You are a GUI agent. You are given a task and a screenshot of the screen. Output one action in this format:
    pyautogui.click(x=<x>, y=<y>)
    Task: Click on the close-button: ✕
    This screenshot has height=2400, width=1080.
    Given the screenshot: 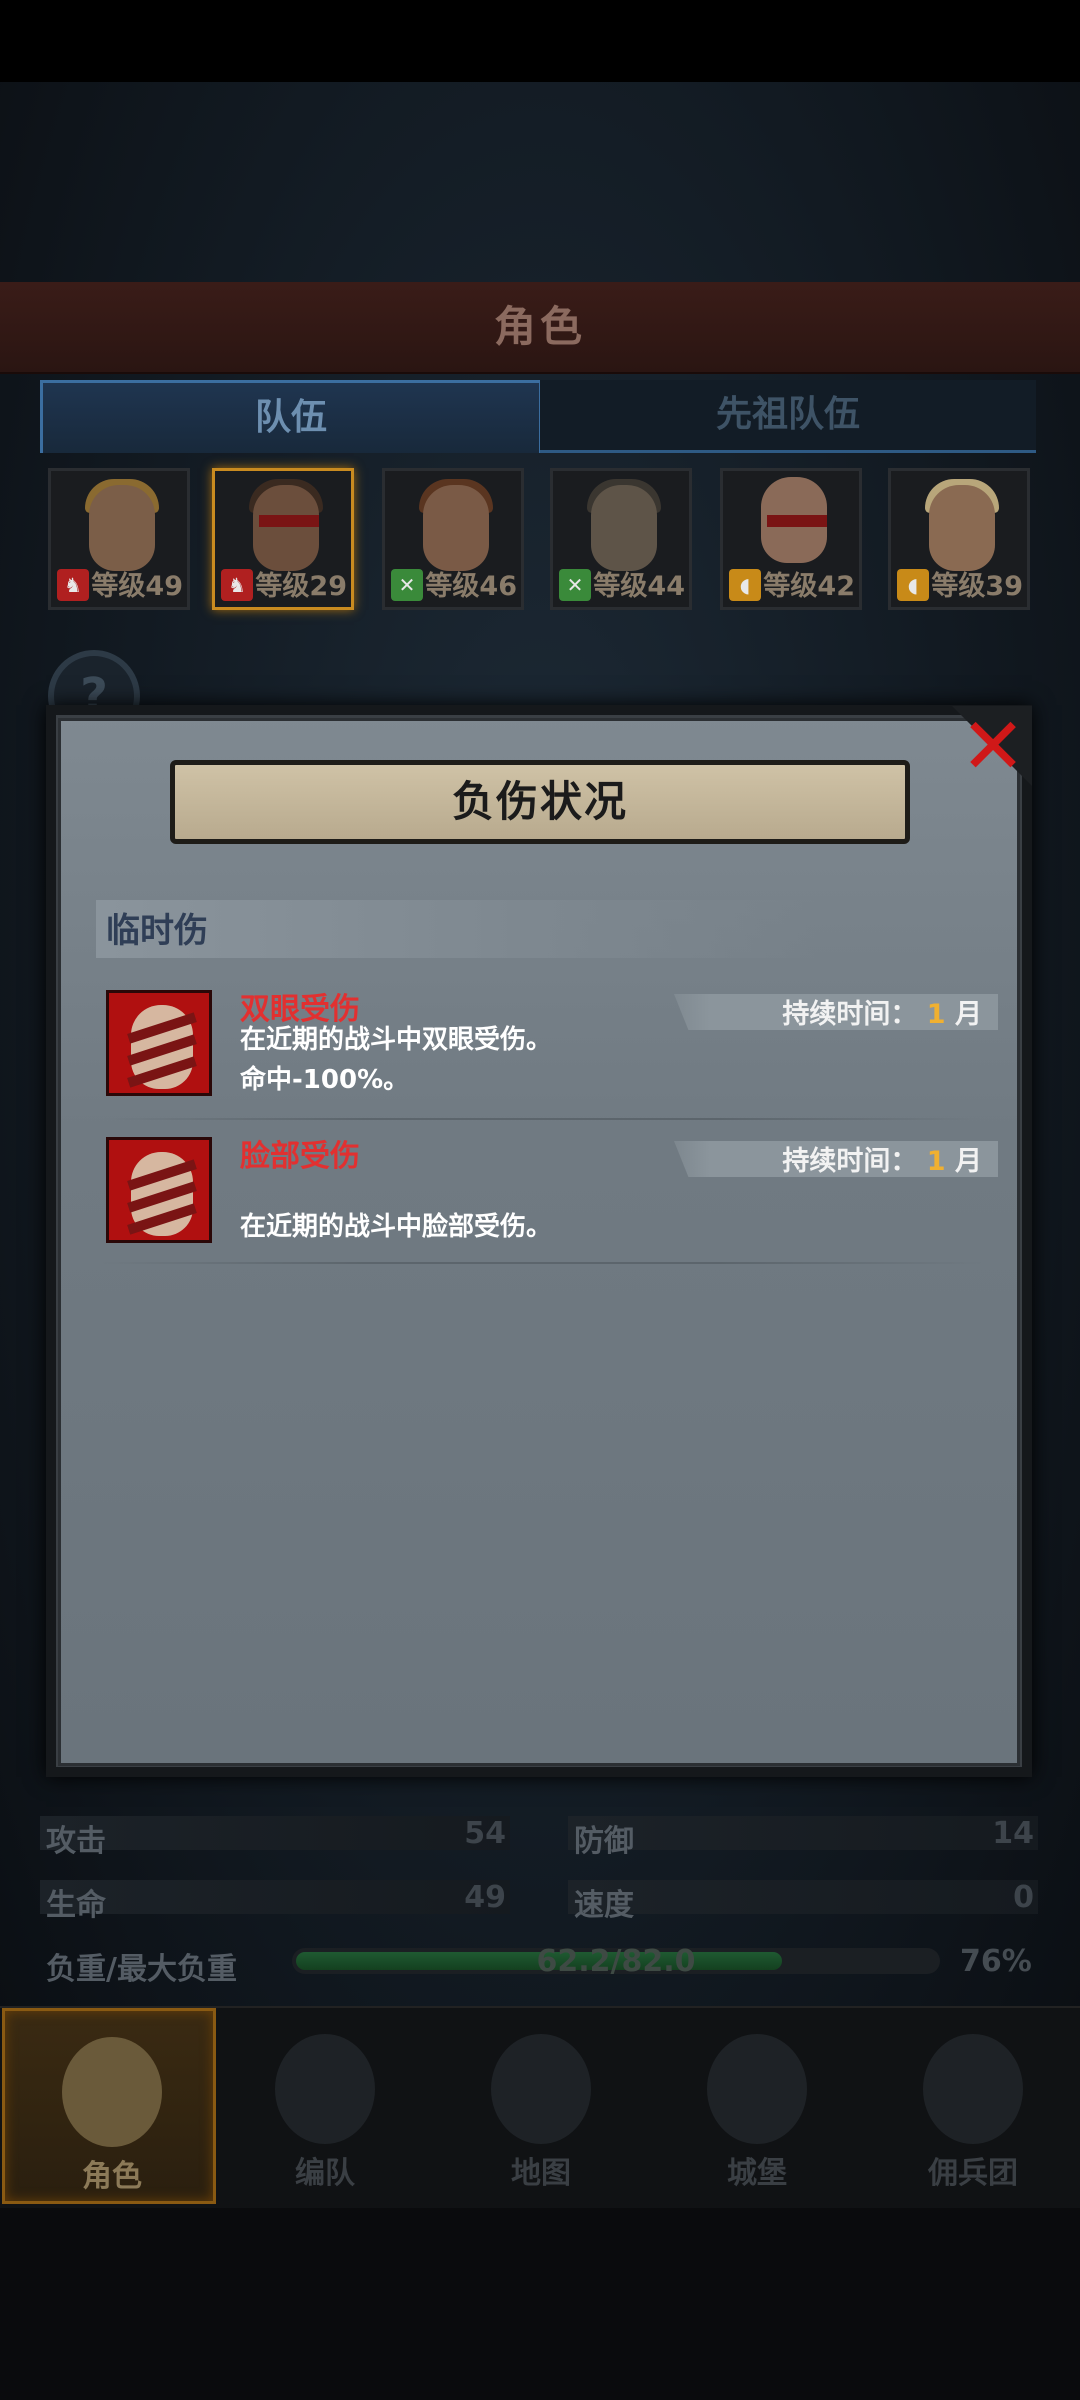 What is the action you would take?
    pyautogui.click(x=993, y=747)
    